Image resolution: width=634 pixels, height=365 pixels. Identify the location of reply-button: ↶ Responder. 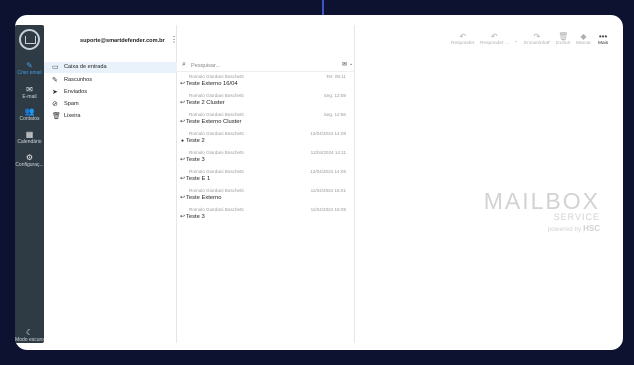
(462, 39).